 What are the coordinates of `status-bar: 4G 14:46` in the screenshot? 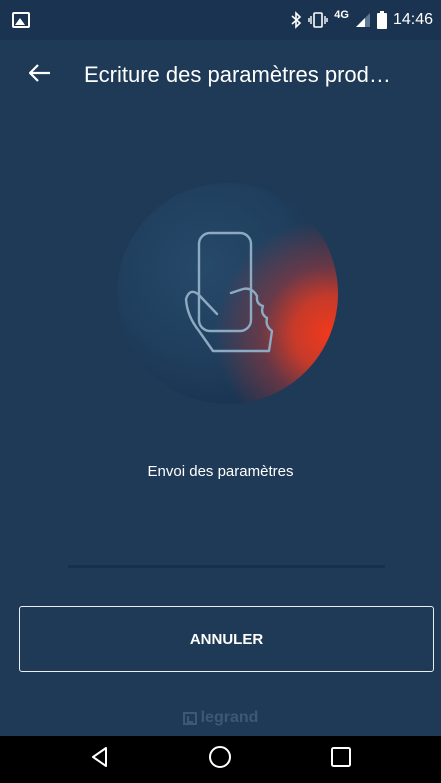 It's located at (220, 20).